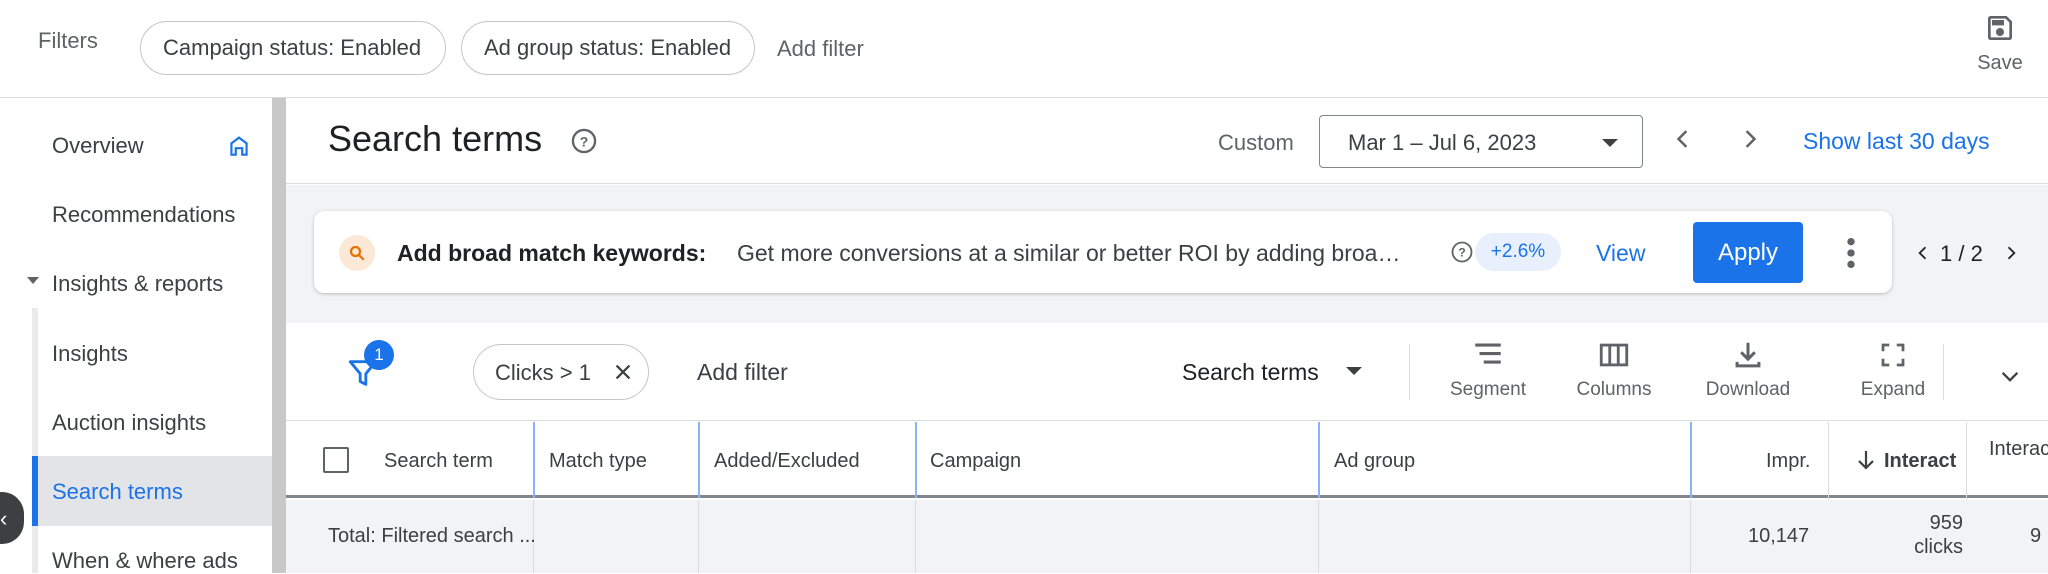 This screenshot has width=2048, height=574. I want to click on filter-chip-clicks: Clicks > 1, so click(561, 372).